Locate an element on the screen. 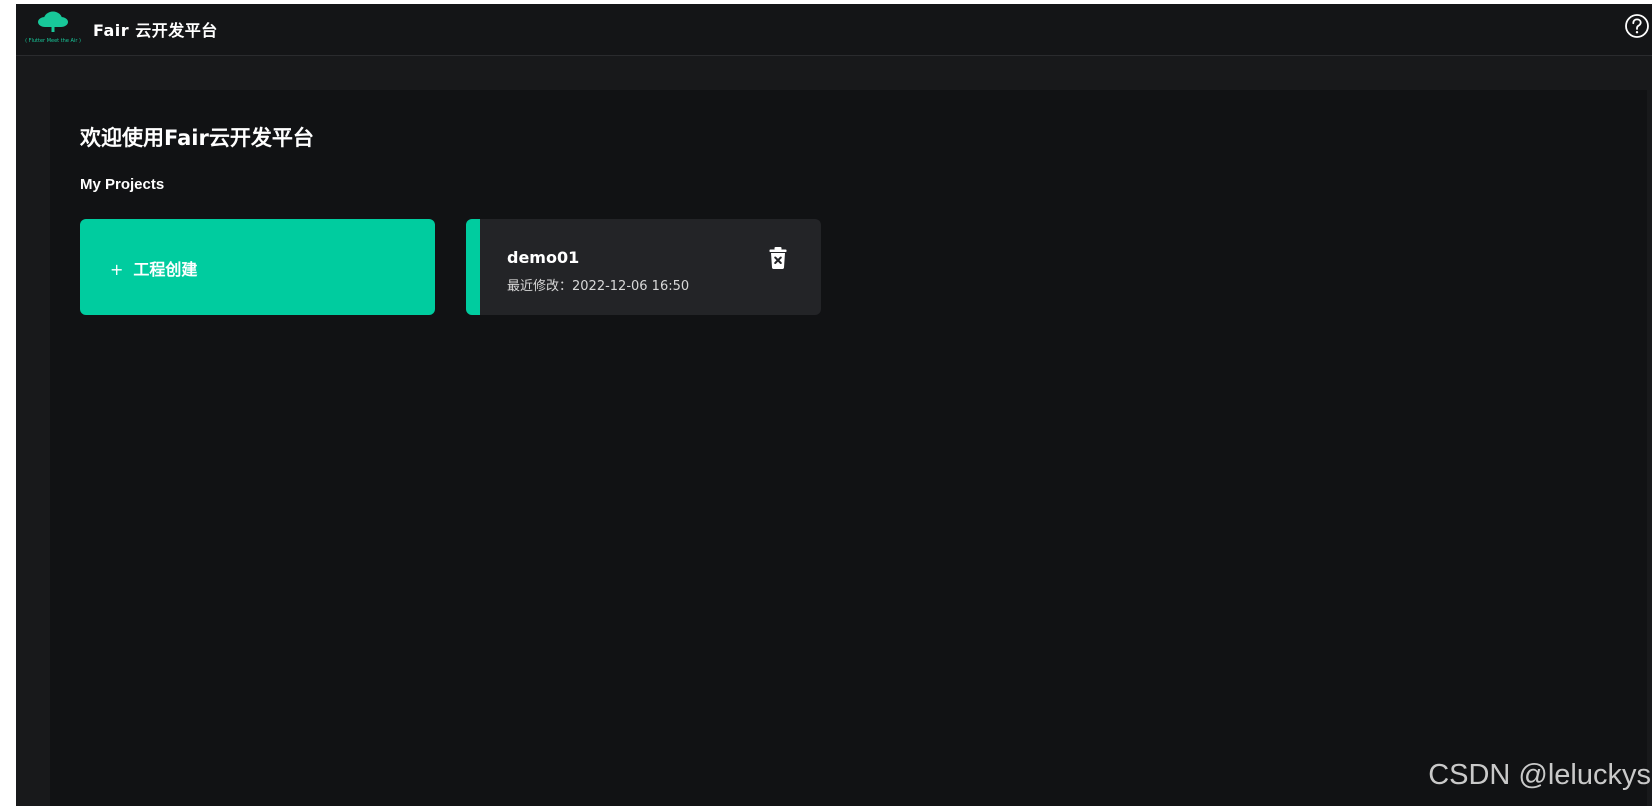  logo: ( Flutter Meet the Air ) is located at coordinates (53, 27).